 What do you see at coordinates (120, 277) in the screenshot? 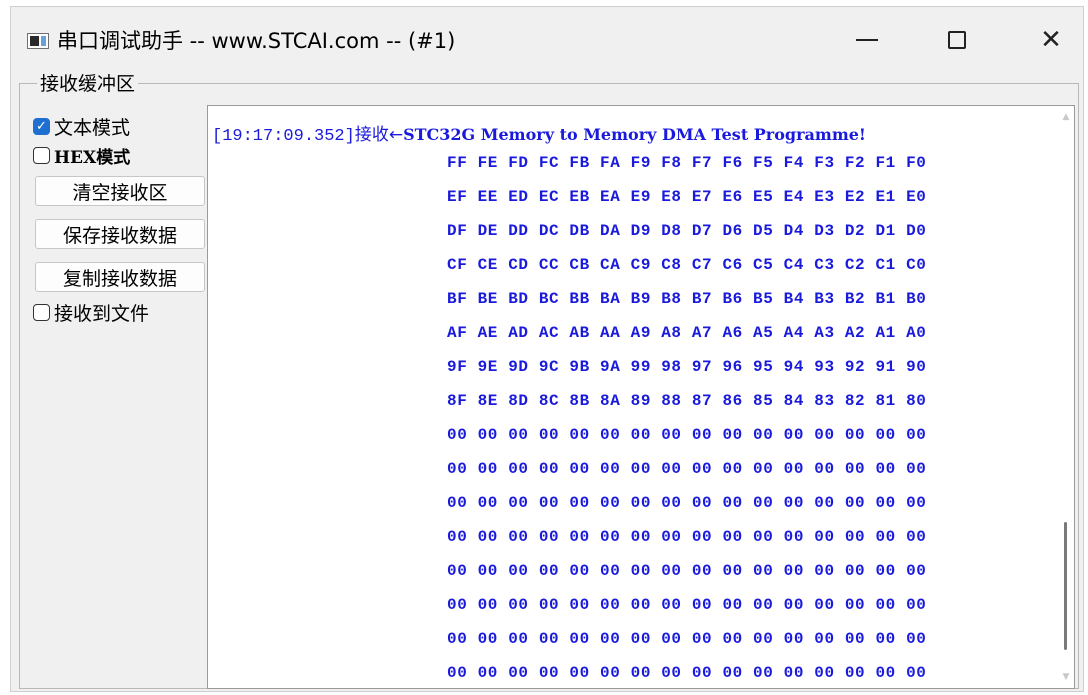
I see `copy-receive-data-button: 复制接收数据` at bounding box center [120, 277].